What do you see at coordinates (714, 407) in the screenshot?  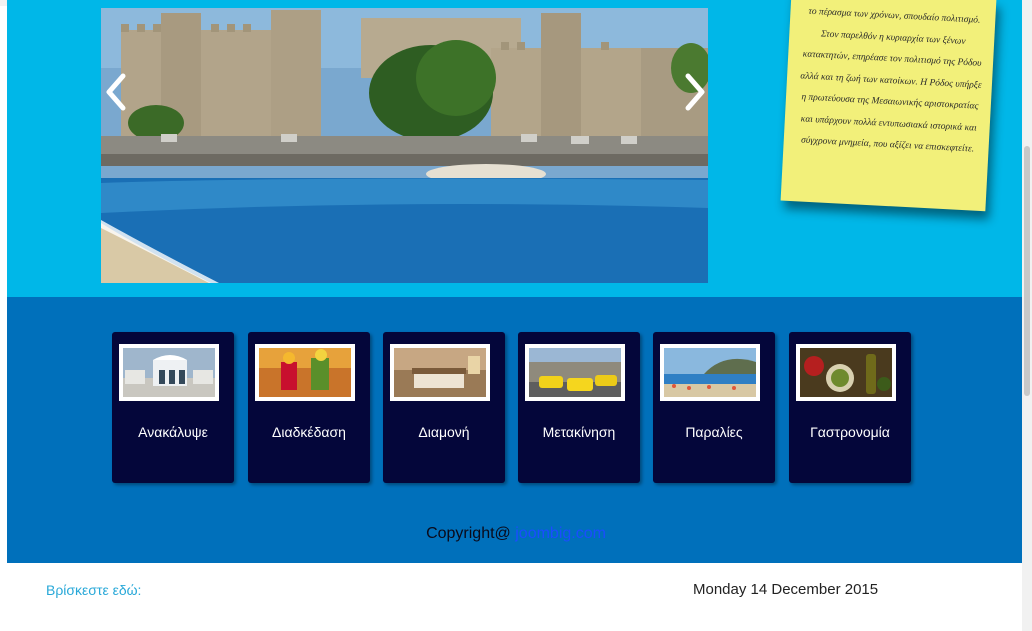 I see `category-card-beaches: Παραλίες` at bounding box center [714, 407].